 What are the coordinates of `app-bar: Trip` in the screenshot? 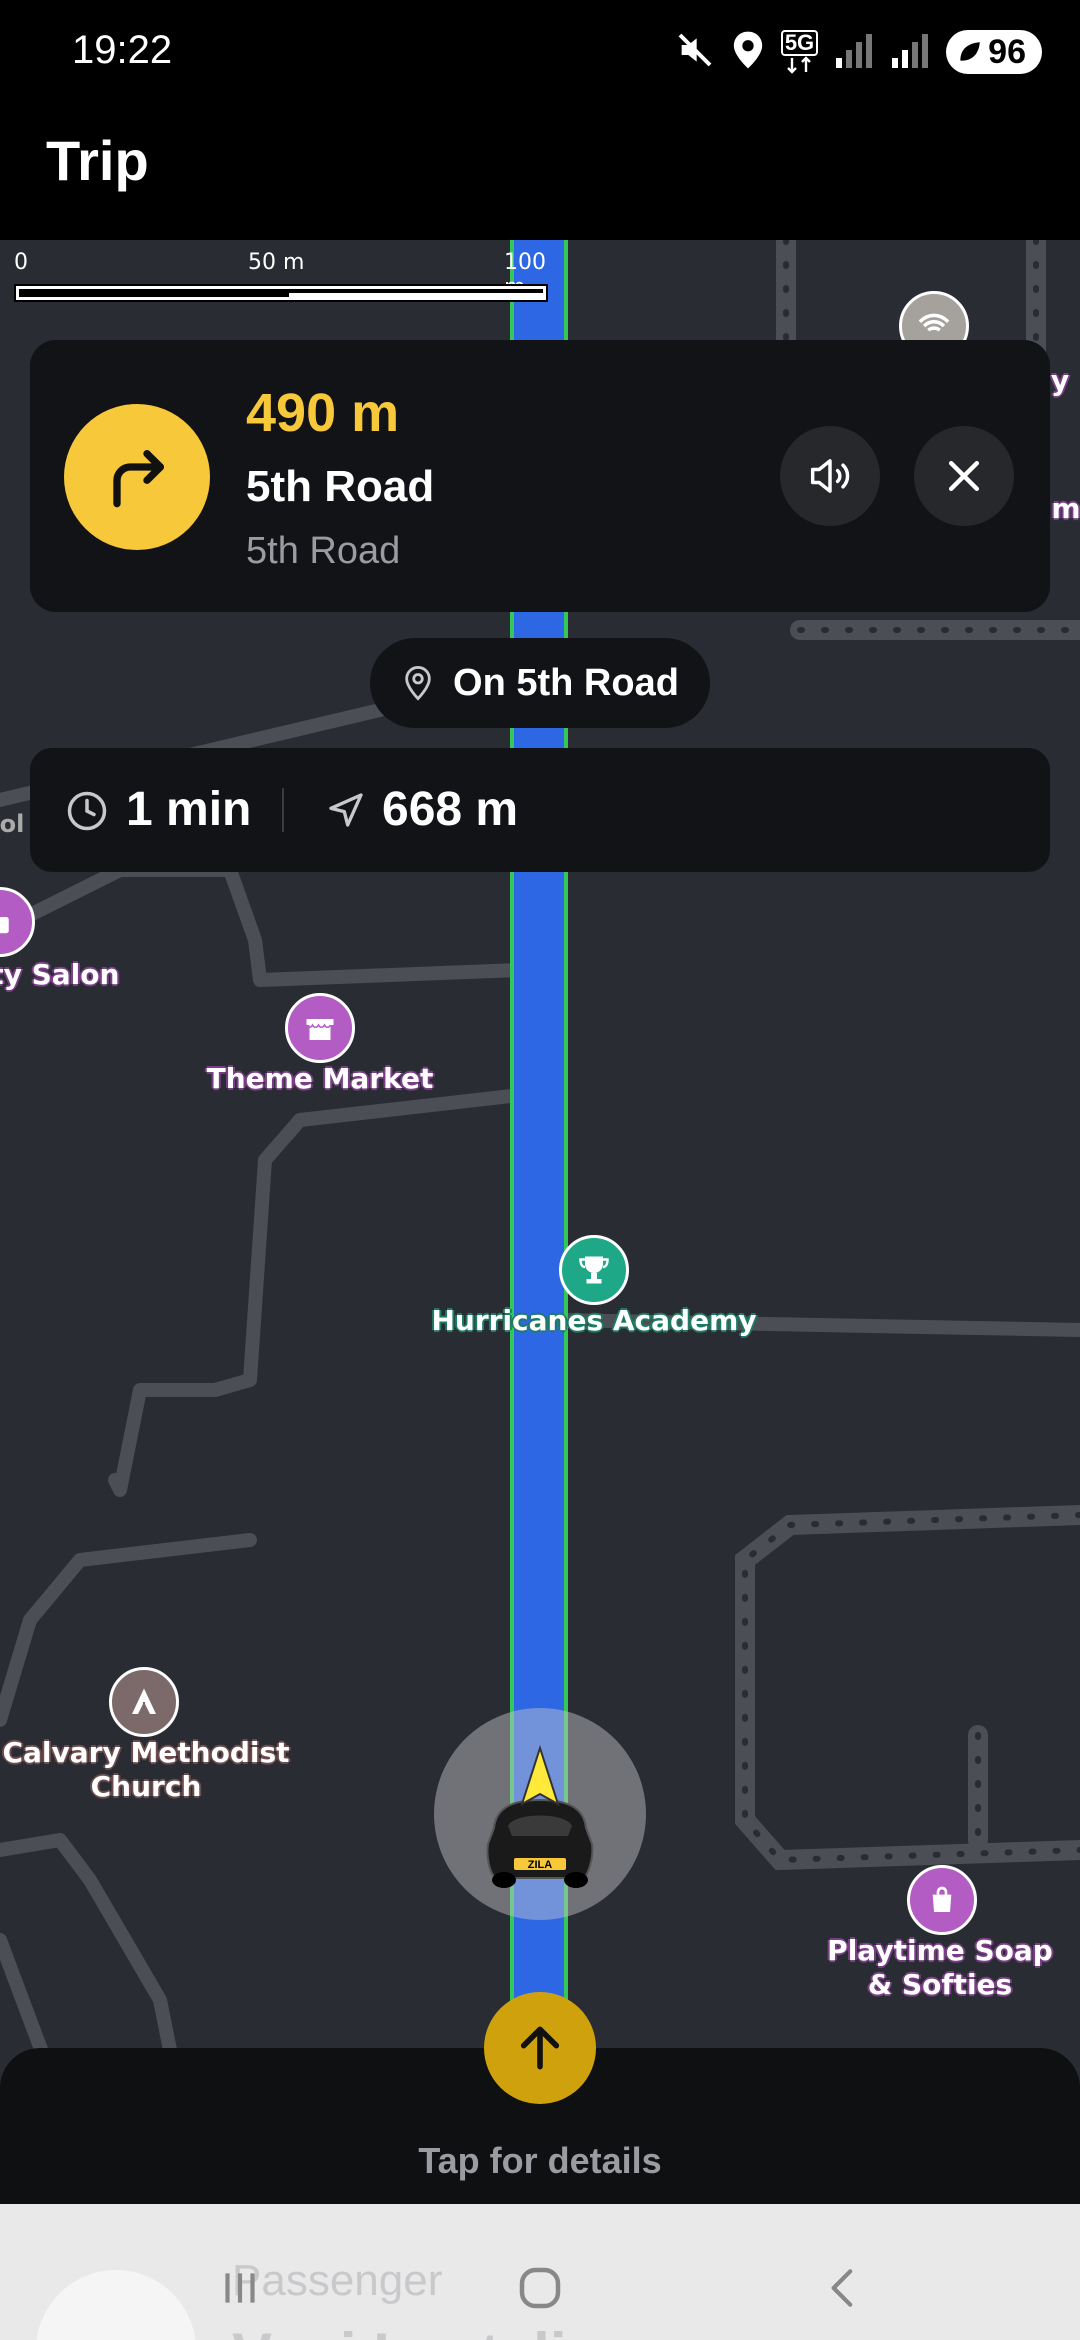 It's located at (540, 170).